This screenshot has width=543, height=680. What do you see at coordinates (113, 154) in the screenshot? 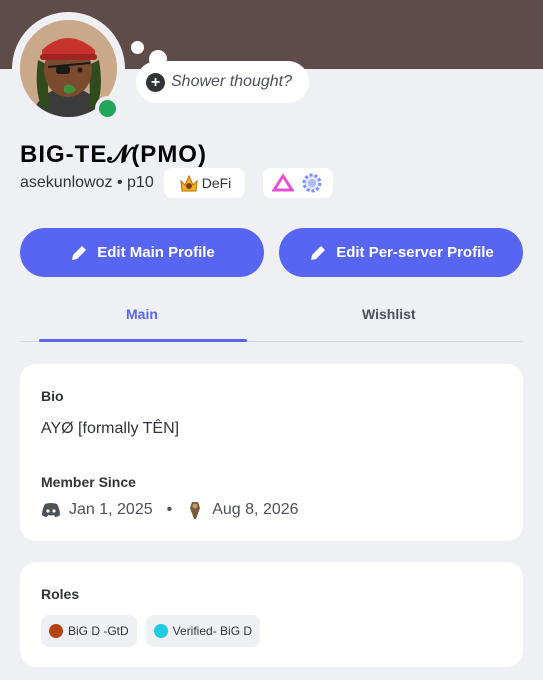
I see `display-name: BIG-TE𝓝(PMO)` at bounding box center [113, 154].